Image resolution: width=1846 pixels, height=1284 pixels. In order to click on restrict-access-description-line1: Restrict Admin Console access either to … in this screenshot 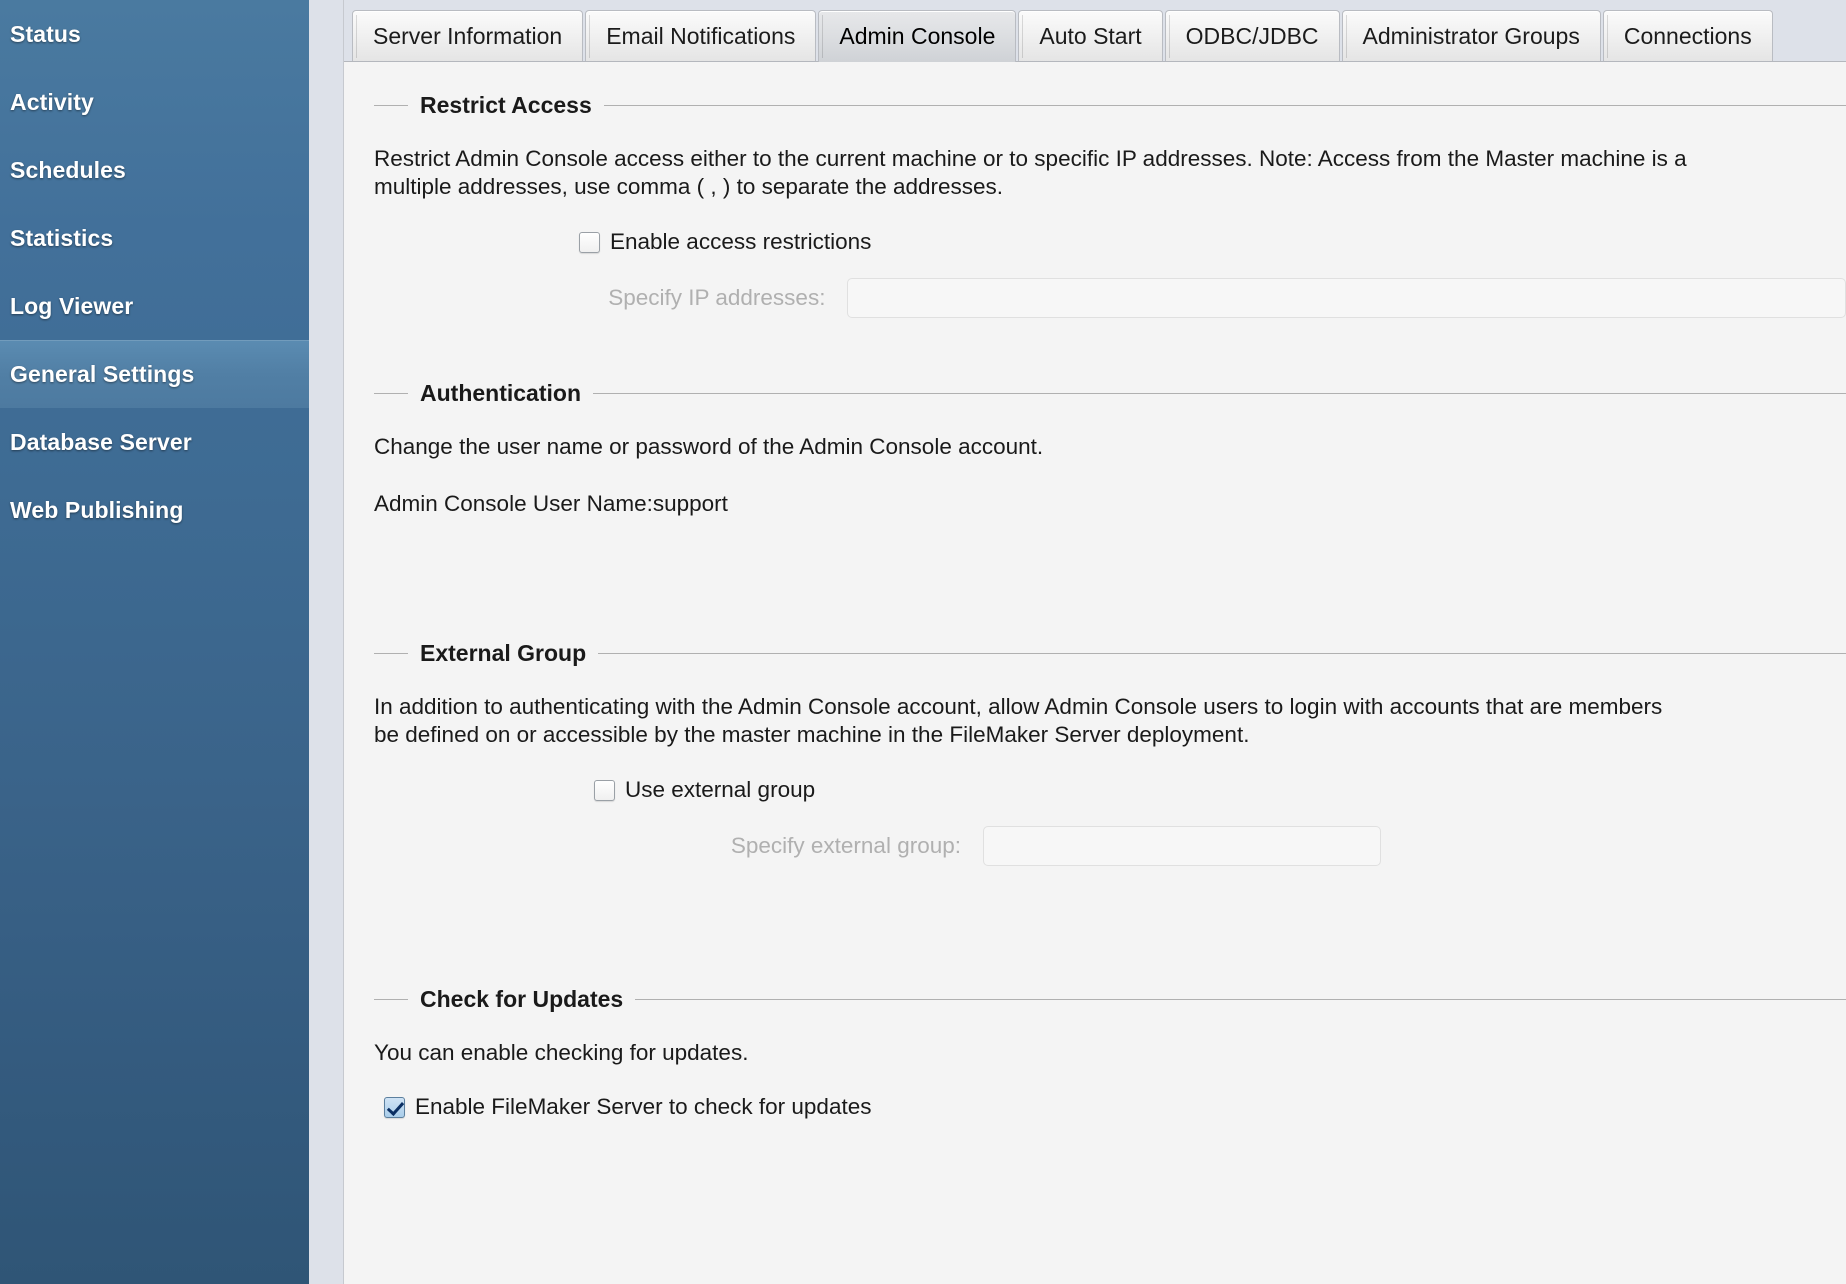, I will do `click(1030, 158)`.